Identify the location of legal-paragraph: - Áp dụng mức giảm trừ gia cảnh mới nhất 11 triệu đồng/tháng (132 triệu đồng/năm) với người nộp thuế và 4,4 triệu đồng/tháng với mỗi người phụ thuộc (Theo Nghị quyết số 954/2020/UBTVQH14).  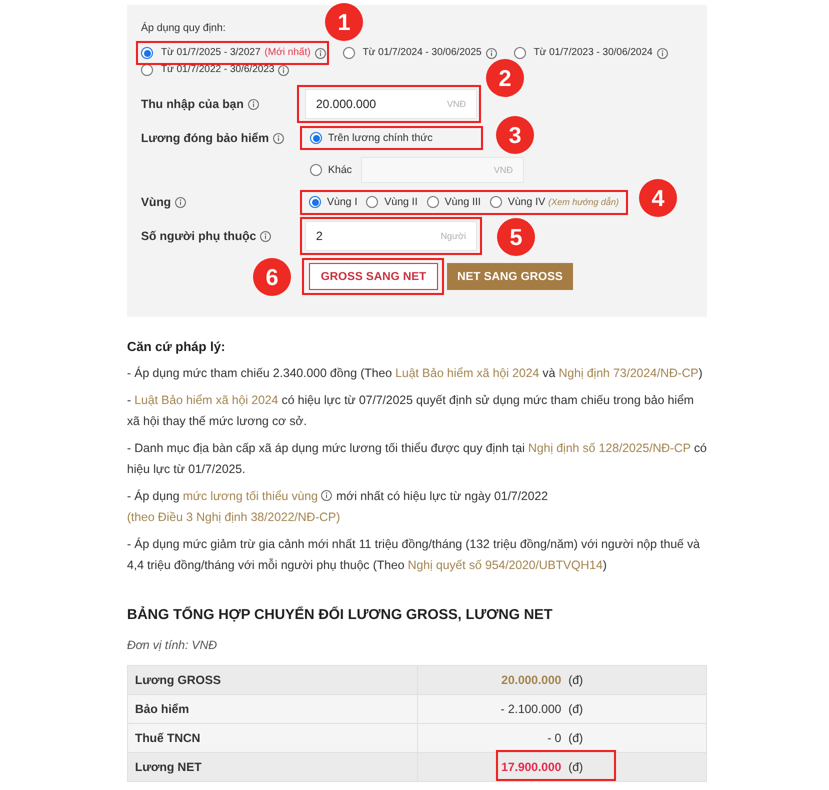
(414, 555).